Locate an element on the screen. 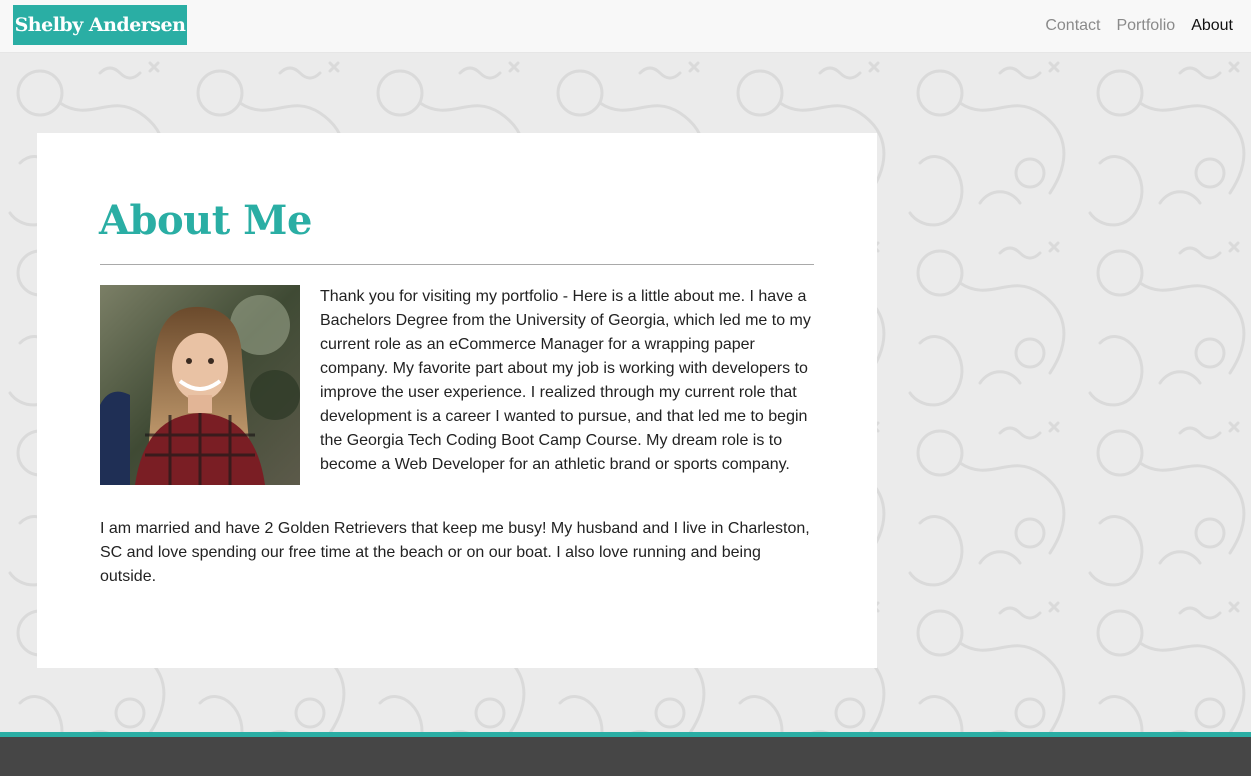 The height and width of the screenshot is (776, 1251). title-divider is located at coordinates (457, 264).